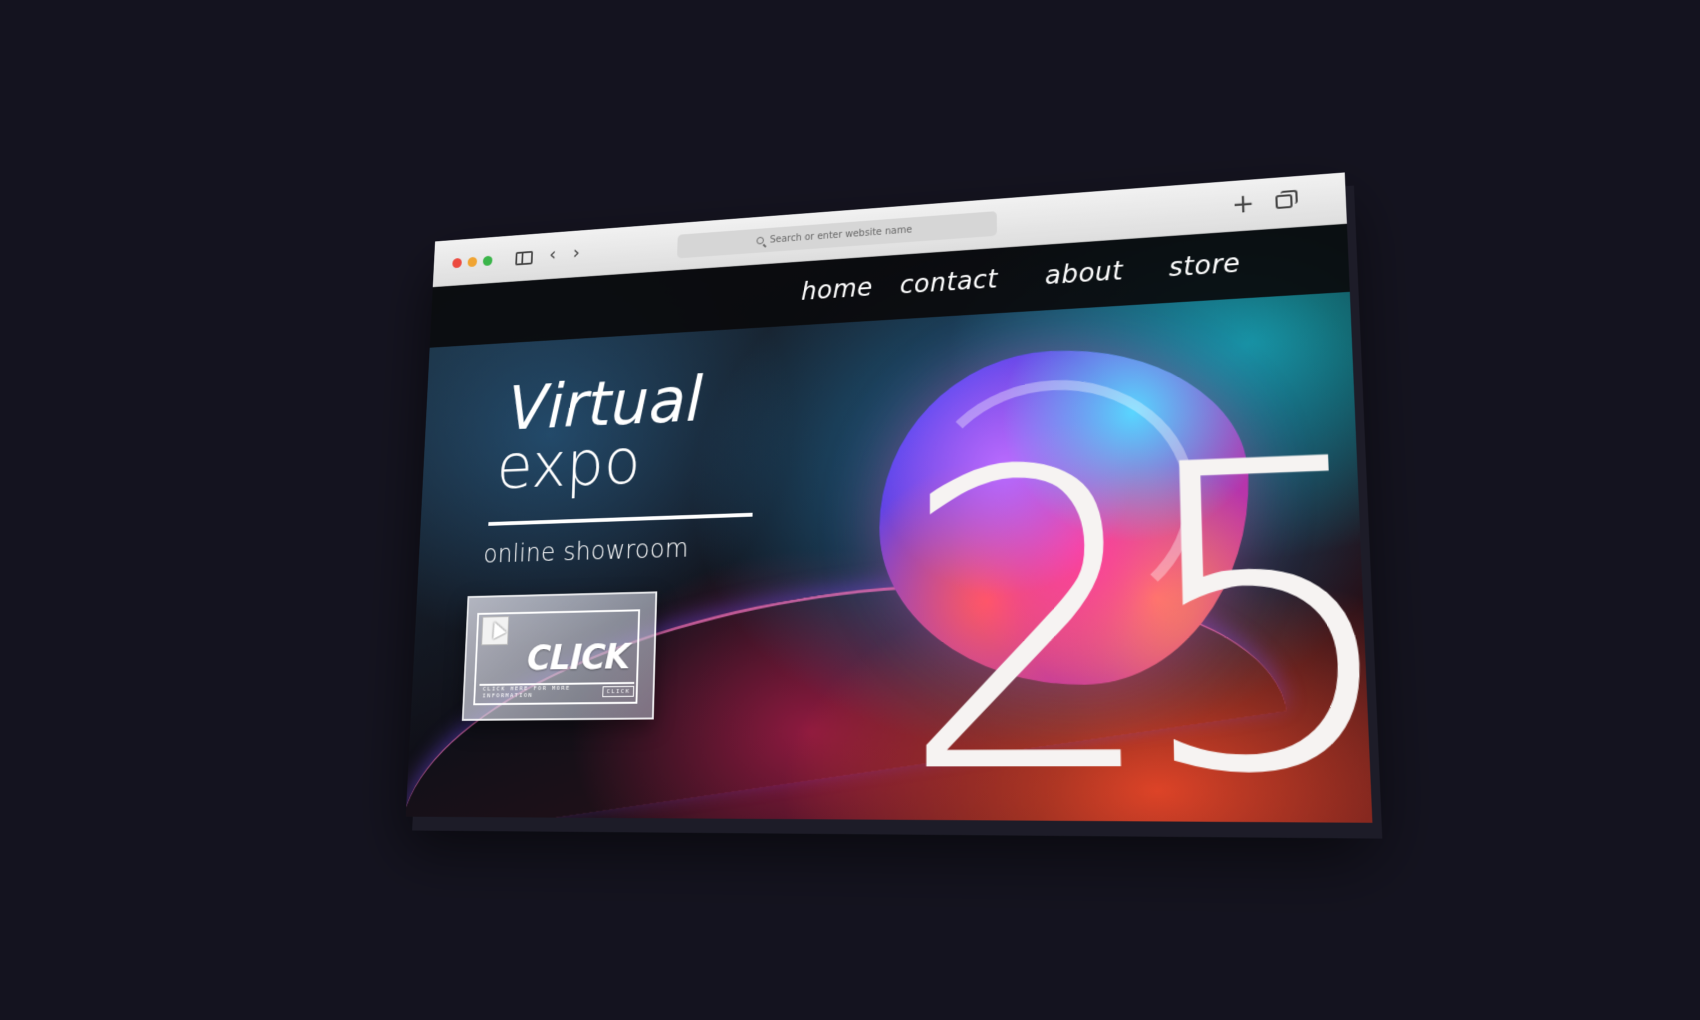 The image size is (1700, 1020). Describe the element at coordinates (837, 290) in the screenshot. I see `nav-link-home: home` at that location.